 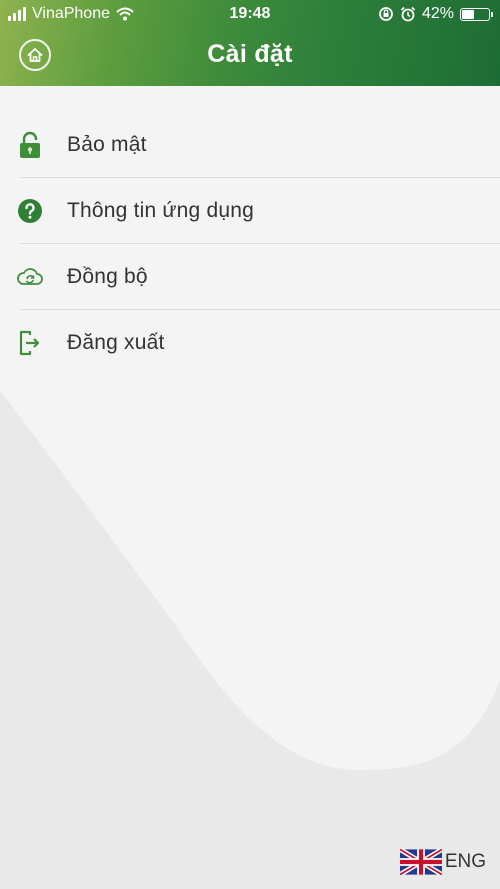 I want to click on battery-percent: 42%, so click(x=437, y=13).